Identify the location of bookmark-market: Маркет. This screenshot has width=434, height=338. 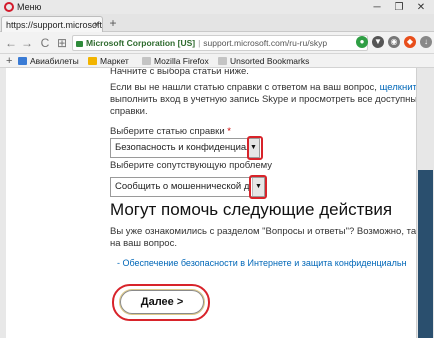
(108, 61).